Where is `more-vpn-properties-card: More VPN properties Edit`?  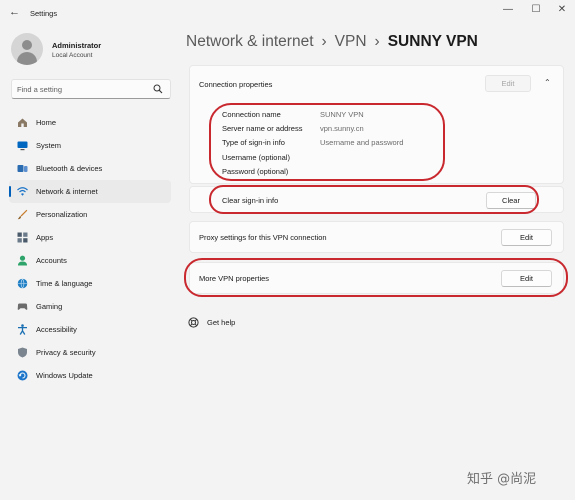
more-vpn-properties-card: More VPN properties Edit is located at coordinates (376, 278).